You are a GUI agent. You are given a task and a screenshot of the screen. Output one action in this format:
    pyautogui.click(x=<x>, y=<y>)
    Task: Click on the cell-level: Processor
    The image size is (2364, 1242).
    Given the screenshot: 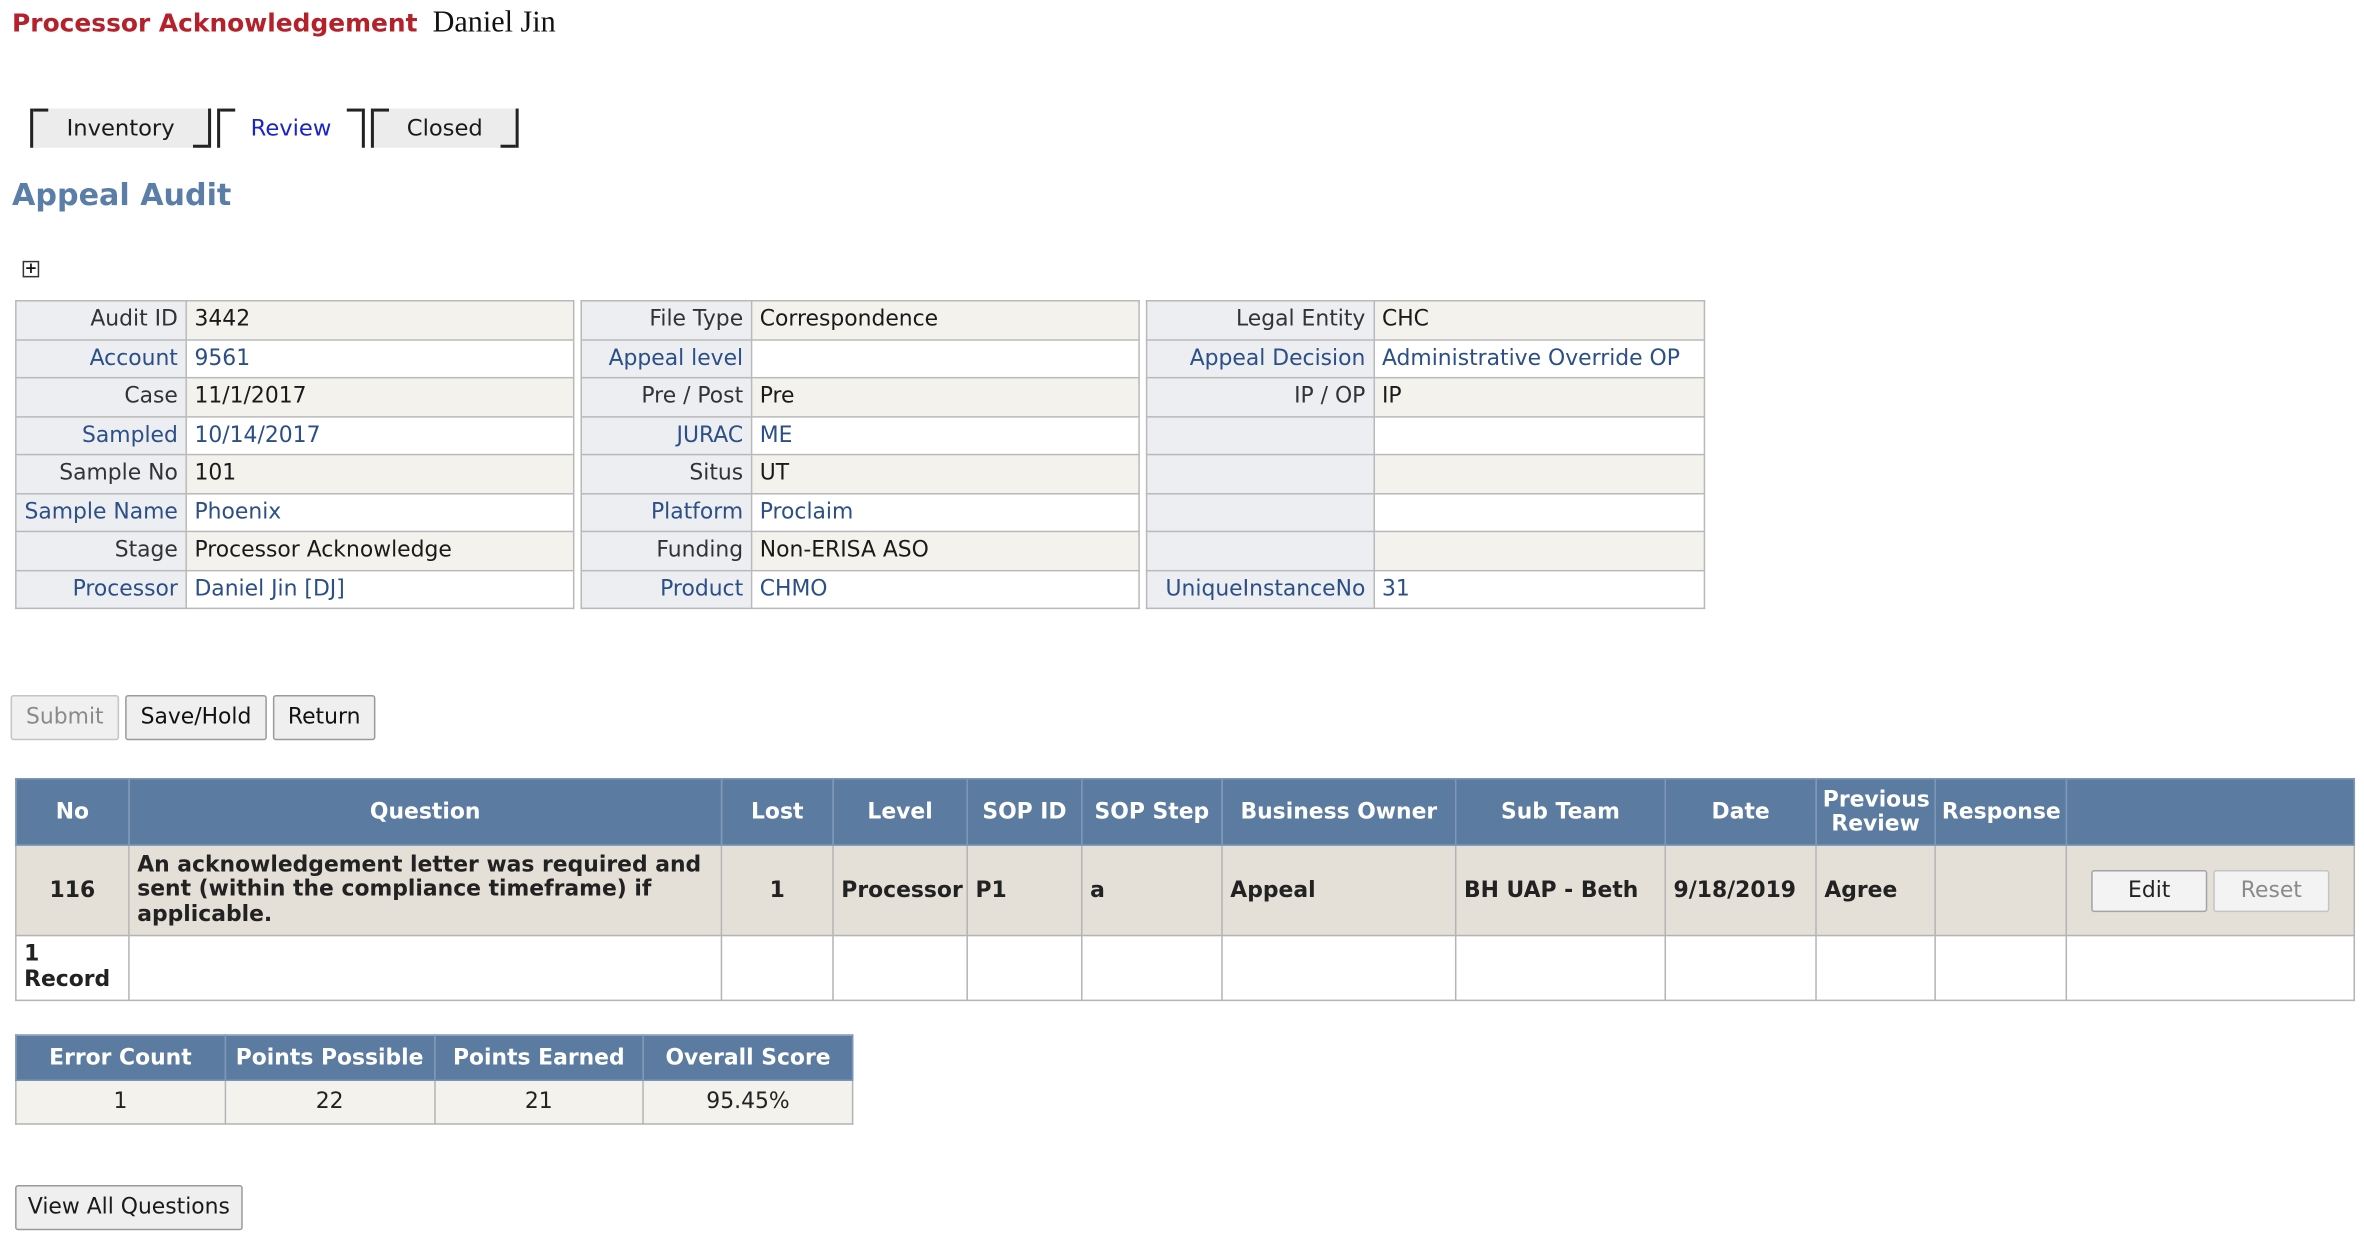 What is the action you would take?
    pyautogui.click(x=900, y=890)
    